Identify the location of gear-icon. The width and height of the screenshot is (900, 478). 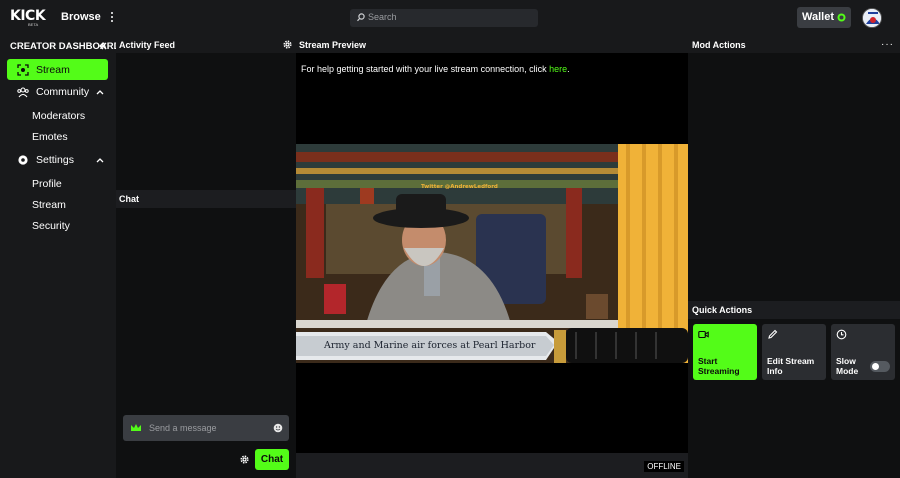
(287, 44).